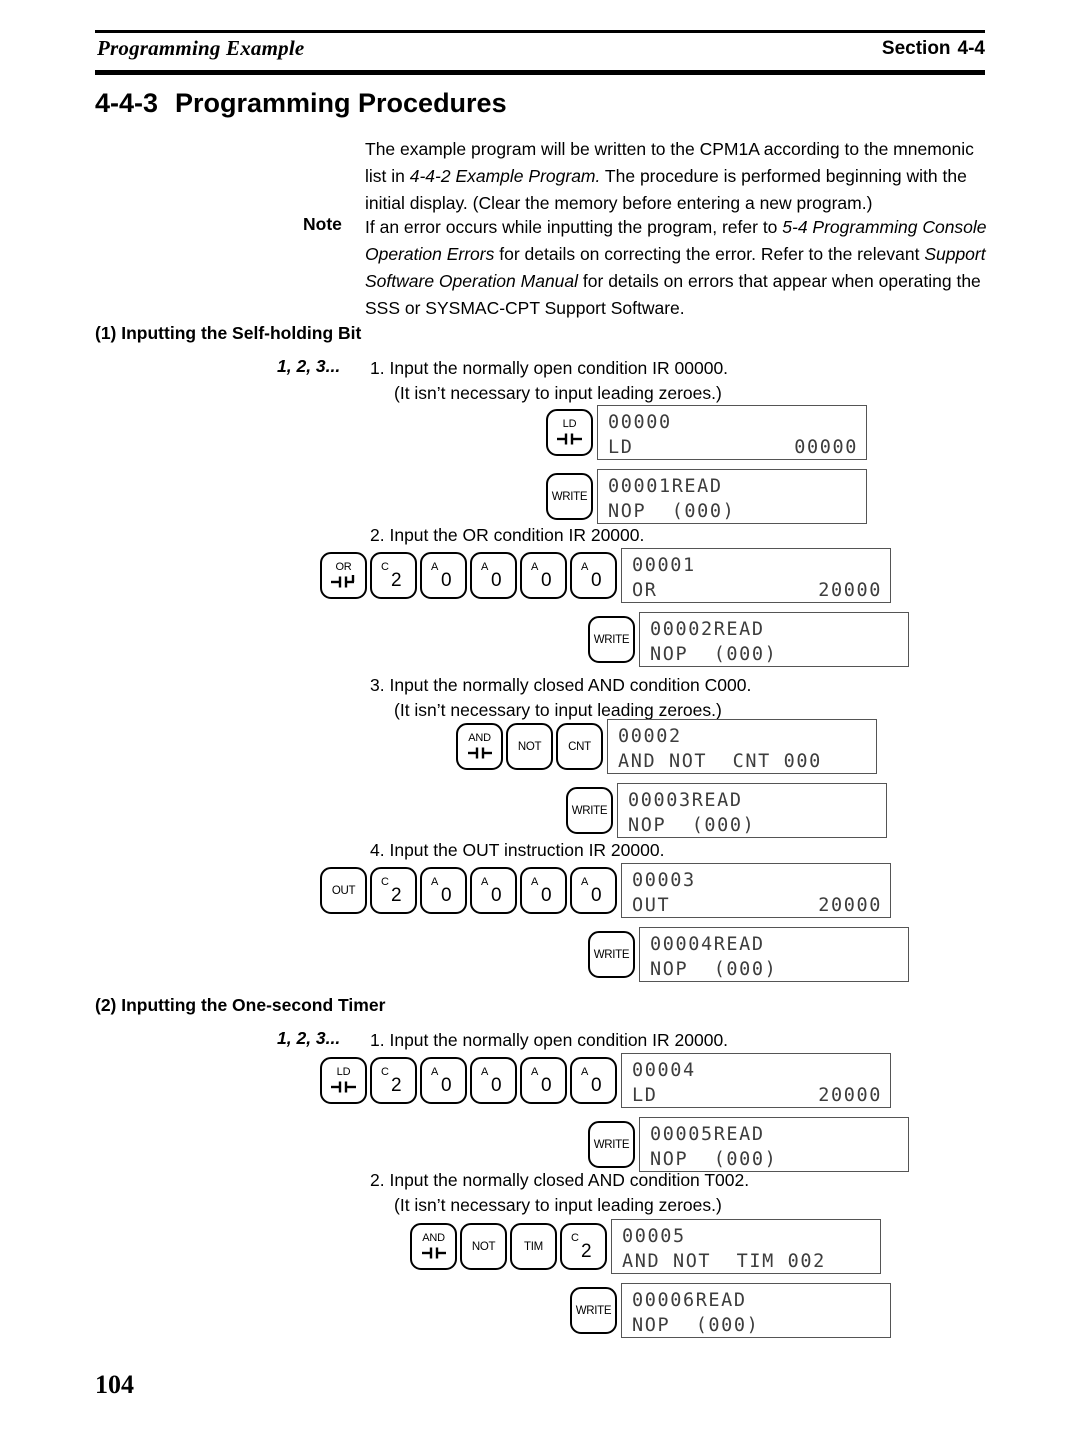  What do you see at coordinates (756, 890) in the screenshot?
I see `console-display-1-4: 00003 OUT 20000` at bounding box center [756, 890].